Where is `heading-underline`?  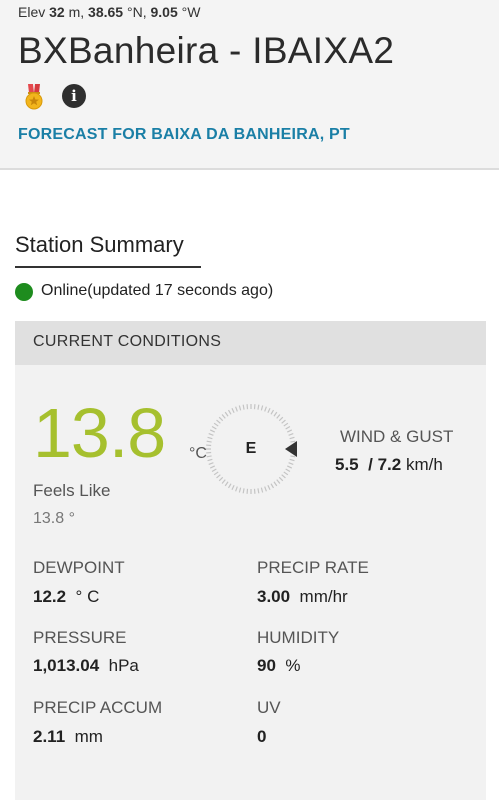
heading-underline is located at coordinates (108, 267).